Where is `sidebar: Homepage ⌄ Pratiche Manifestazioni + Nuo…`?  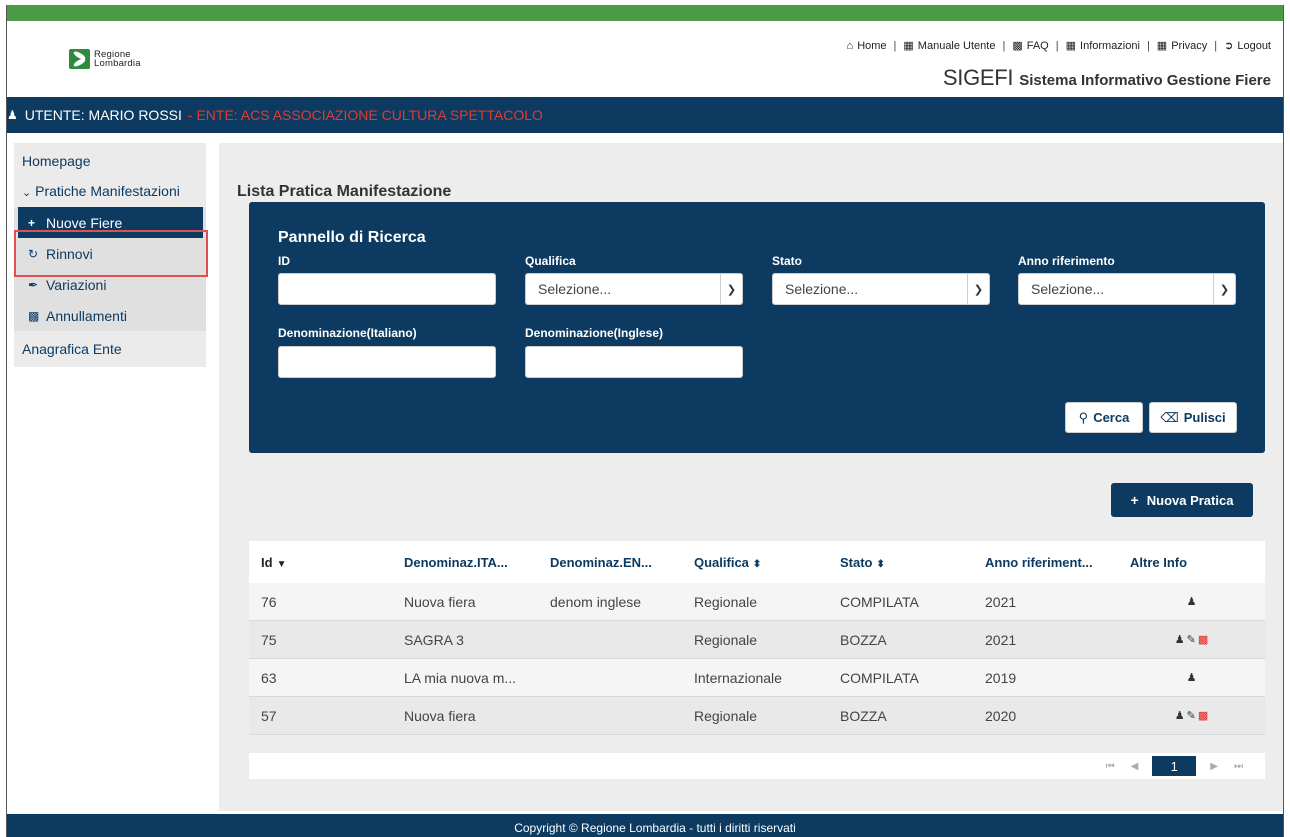
sidebar: Homepage ⌄ Pratiche Manifestazioni + Nuo… is located at coordinates (110, 255).